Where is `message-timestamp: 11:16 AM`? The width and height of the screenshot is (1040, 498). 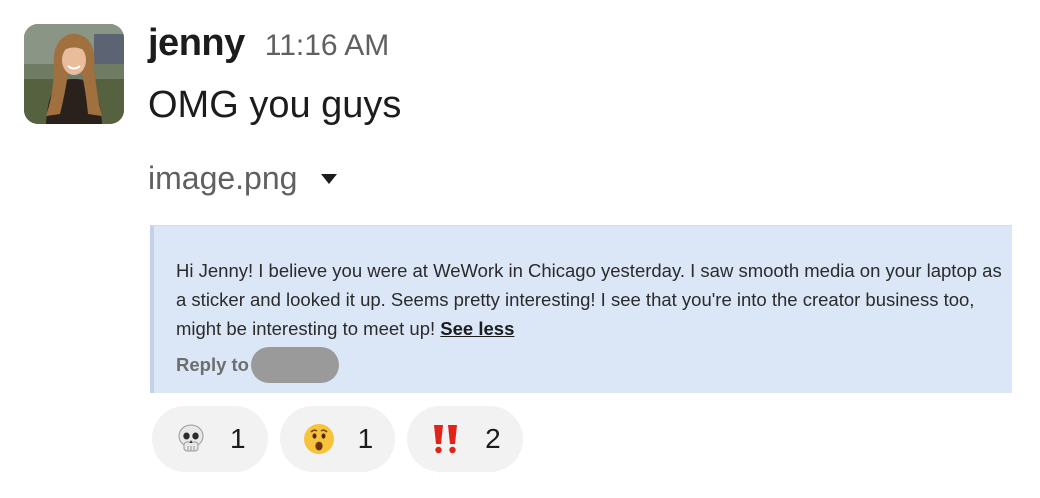 message-timestamp: 11:16 AM is located at coordinates (327, 46).